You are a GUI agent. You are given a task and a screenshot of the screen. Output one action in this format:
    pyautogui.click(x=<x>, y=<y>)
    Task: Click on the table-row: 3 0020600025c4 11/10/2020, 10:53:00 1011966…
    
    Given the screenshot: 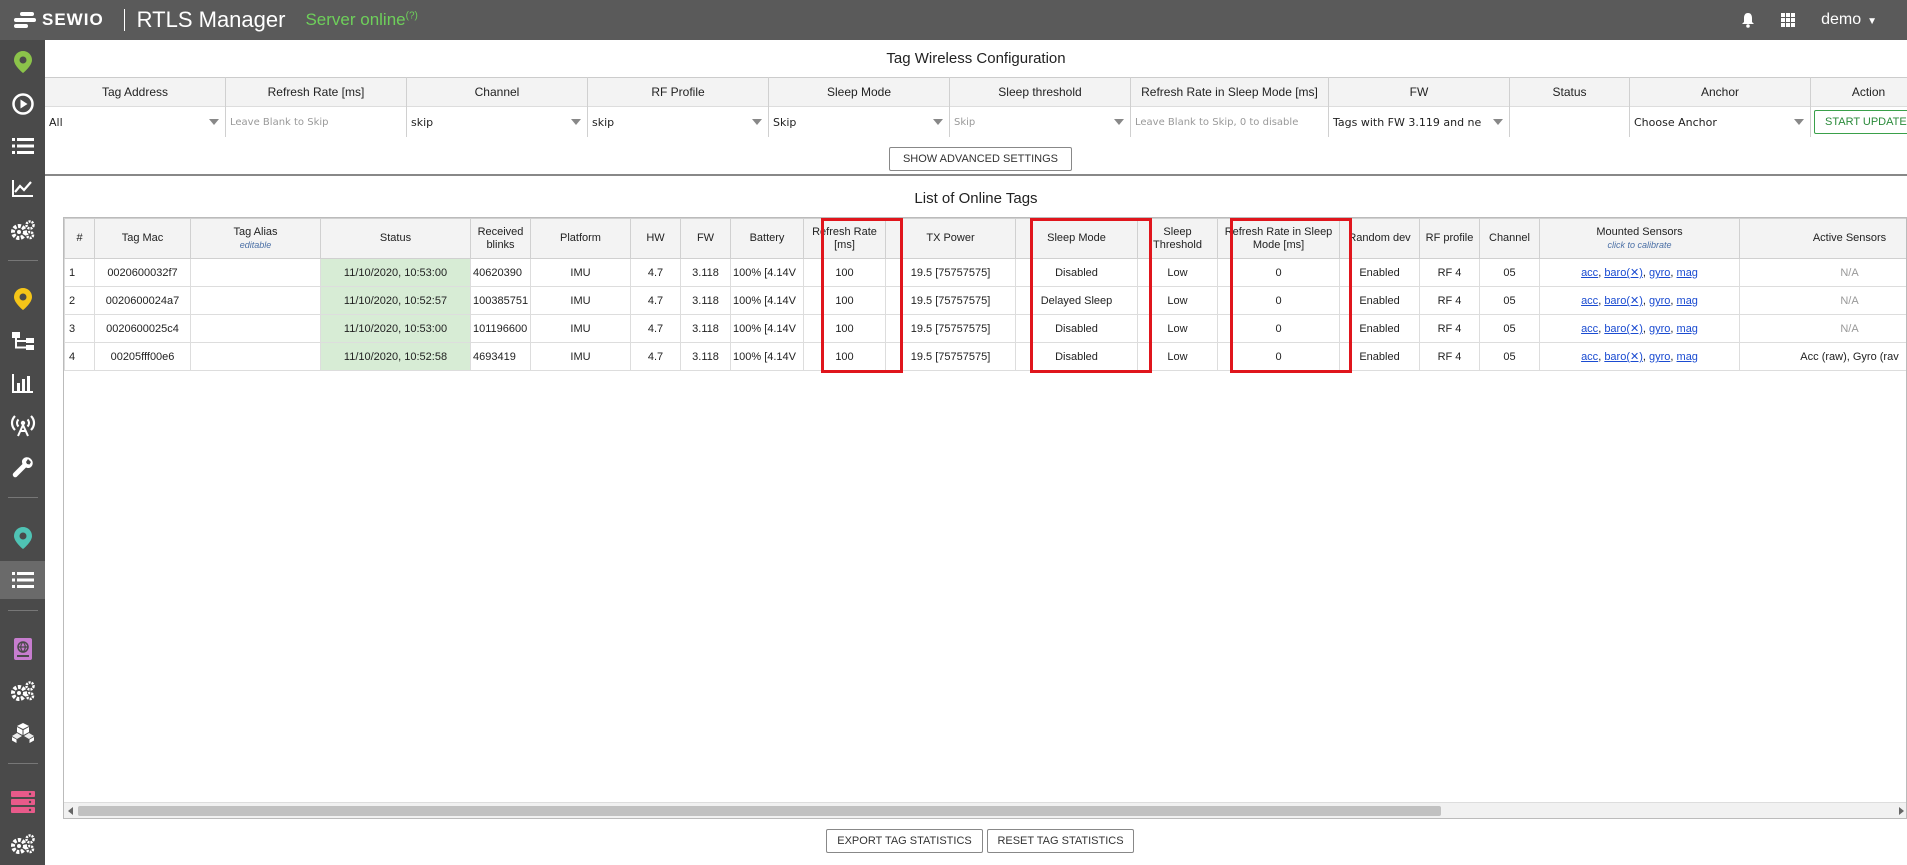 What is the action you would take?
    pyautogui.click(x=985, y=328)
    